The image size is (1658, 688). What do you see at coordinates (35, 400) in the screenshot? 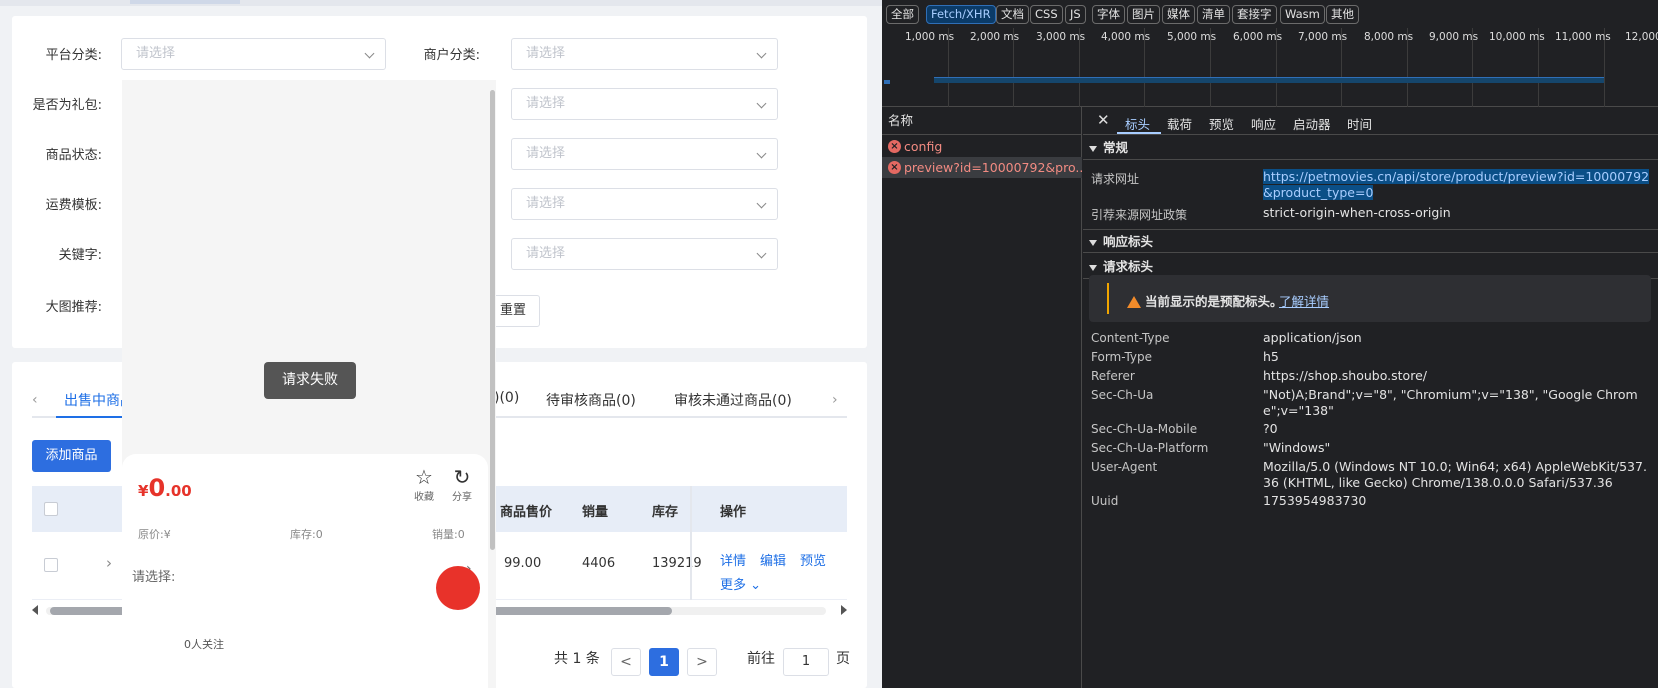
I see `tabs-prev-icon: ‹` at bounding box center [35, 400].